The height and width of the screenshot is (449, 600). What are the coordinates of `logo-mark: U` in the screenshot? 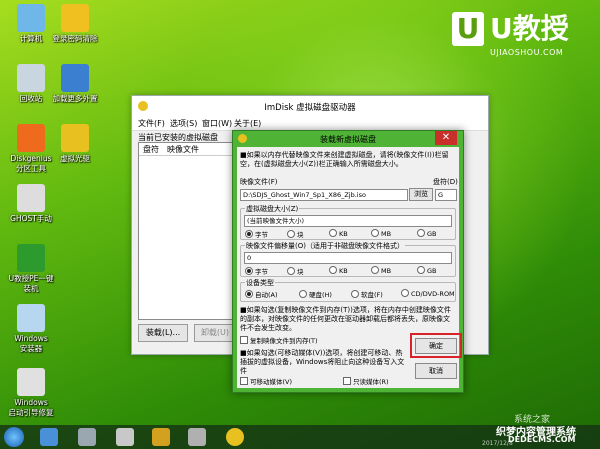 It's located at (468, 29).